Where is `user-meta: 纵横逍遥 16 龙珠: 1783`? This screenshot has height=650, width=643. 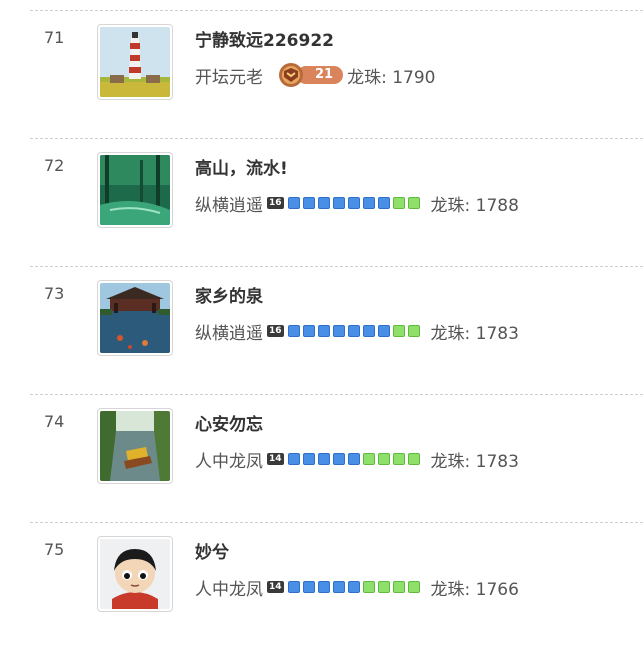 user-meta: 纵横逍遥 16 龙珠: 1783 is located at coordinates (357, 331).